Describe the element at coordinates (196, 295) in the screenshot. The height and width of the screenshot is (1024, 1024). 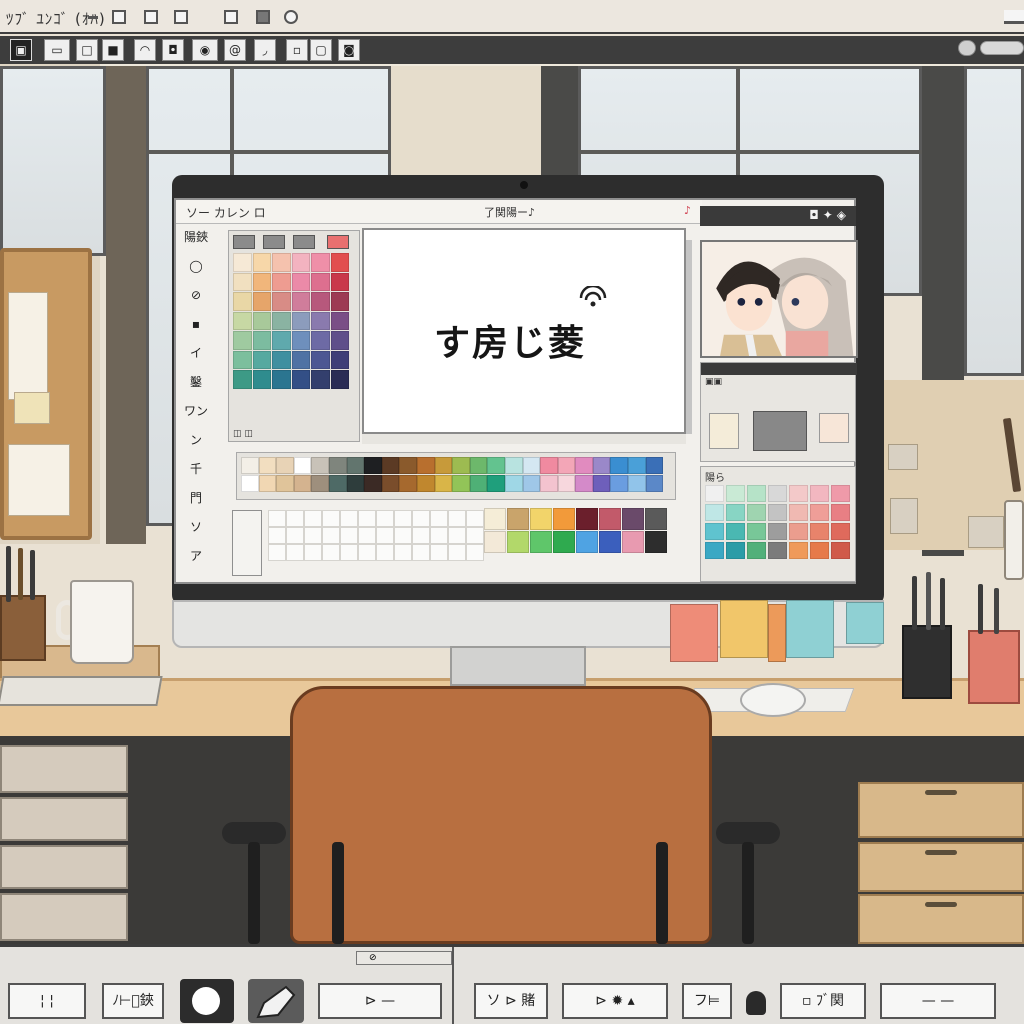
I see `tool-rail-item: ⊘` at that location.